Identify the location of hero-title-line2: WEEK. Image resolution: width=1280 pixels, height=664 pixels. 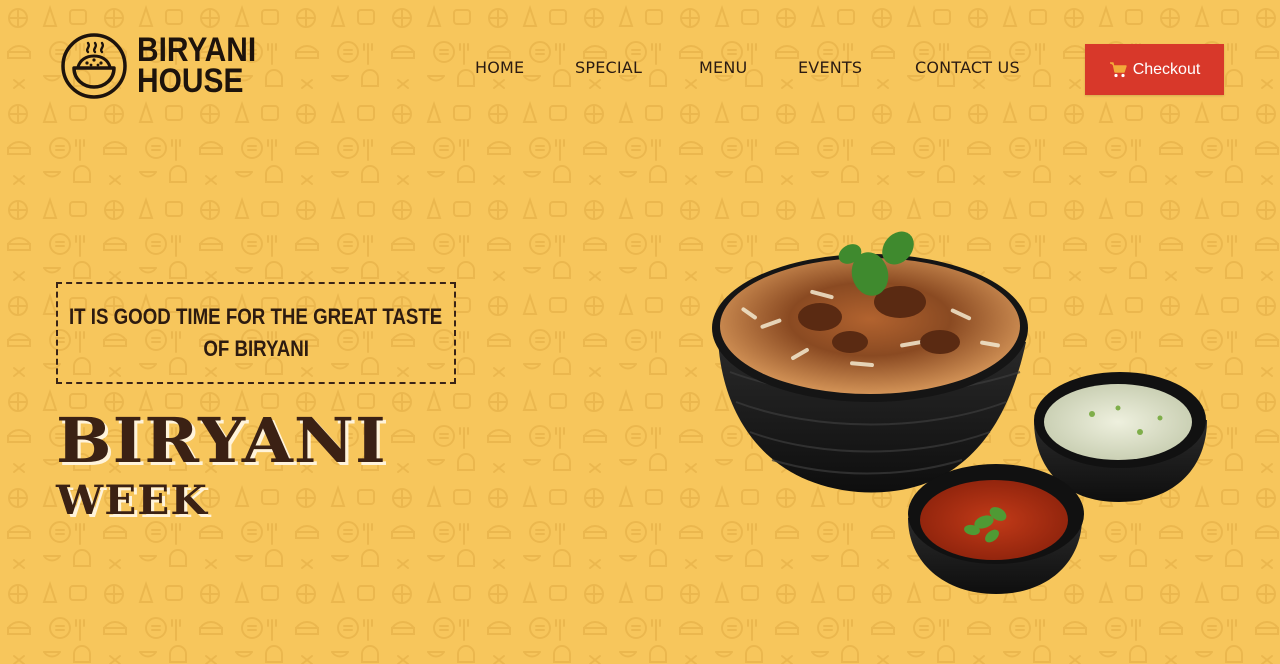
(132, 500).